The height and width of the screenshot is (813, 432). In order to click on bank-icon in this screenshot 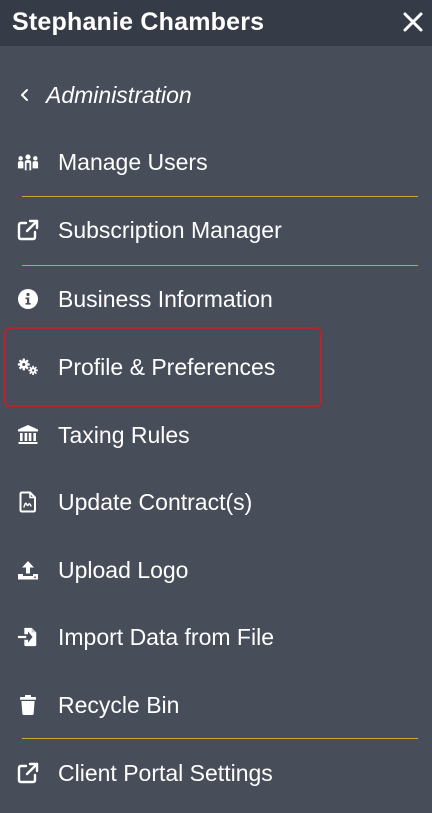, I will do `click(28, 435)`.